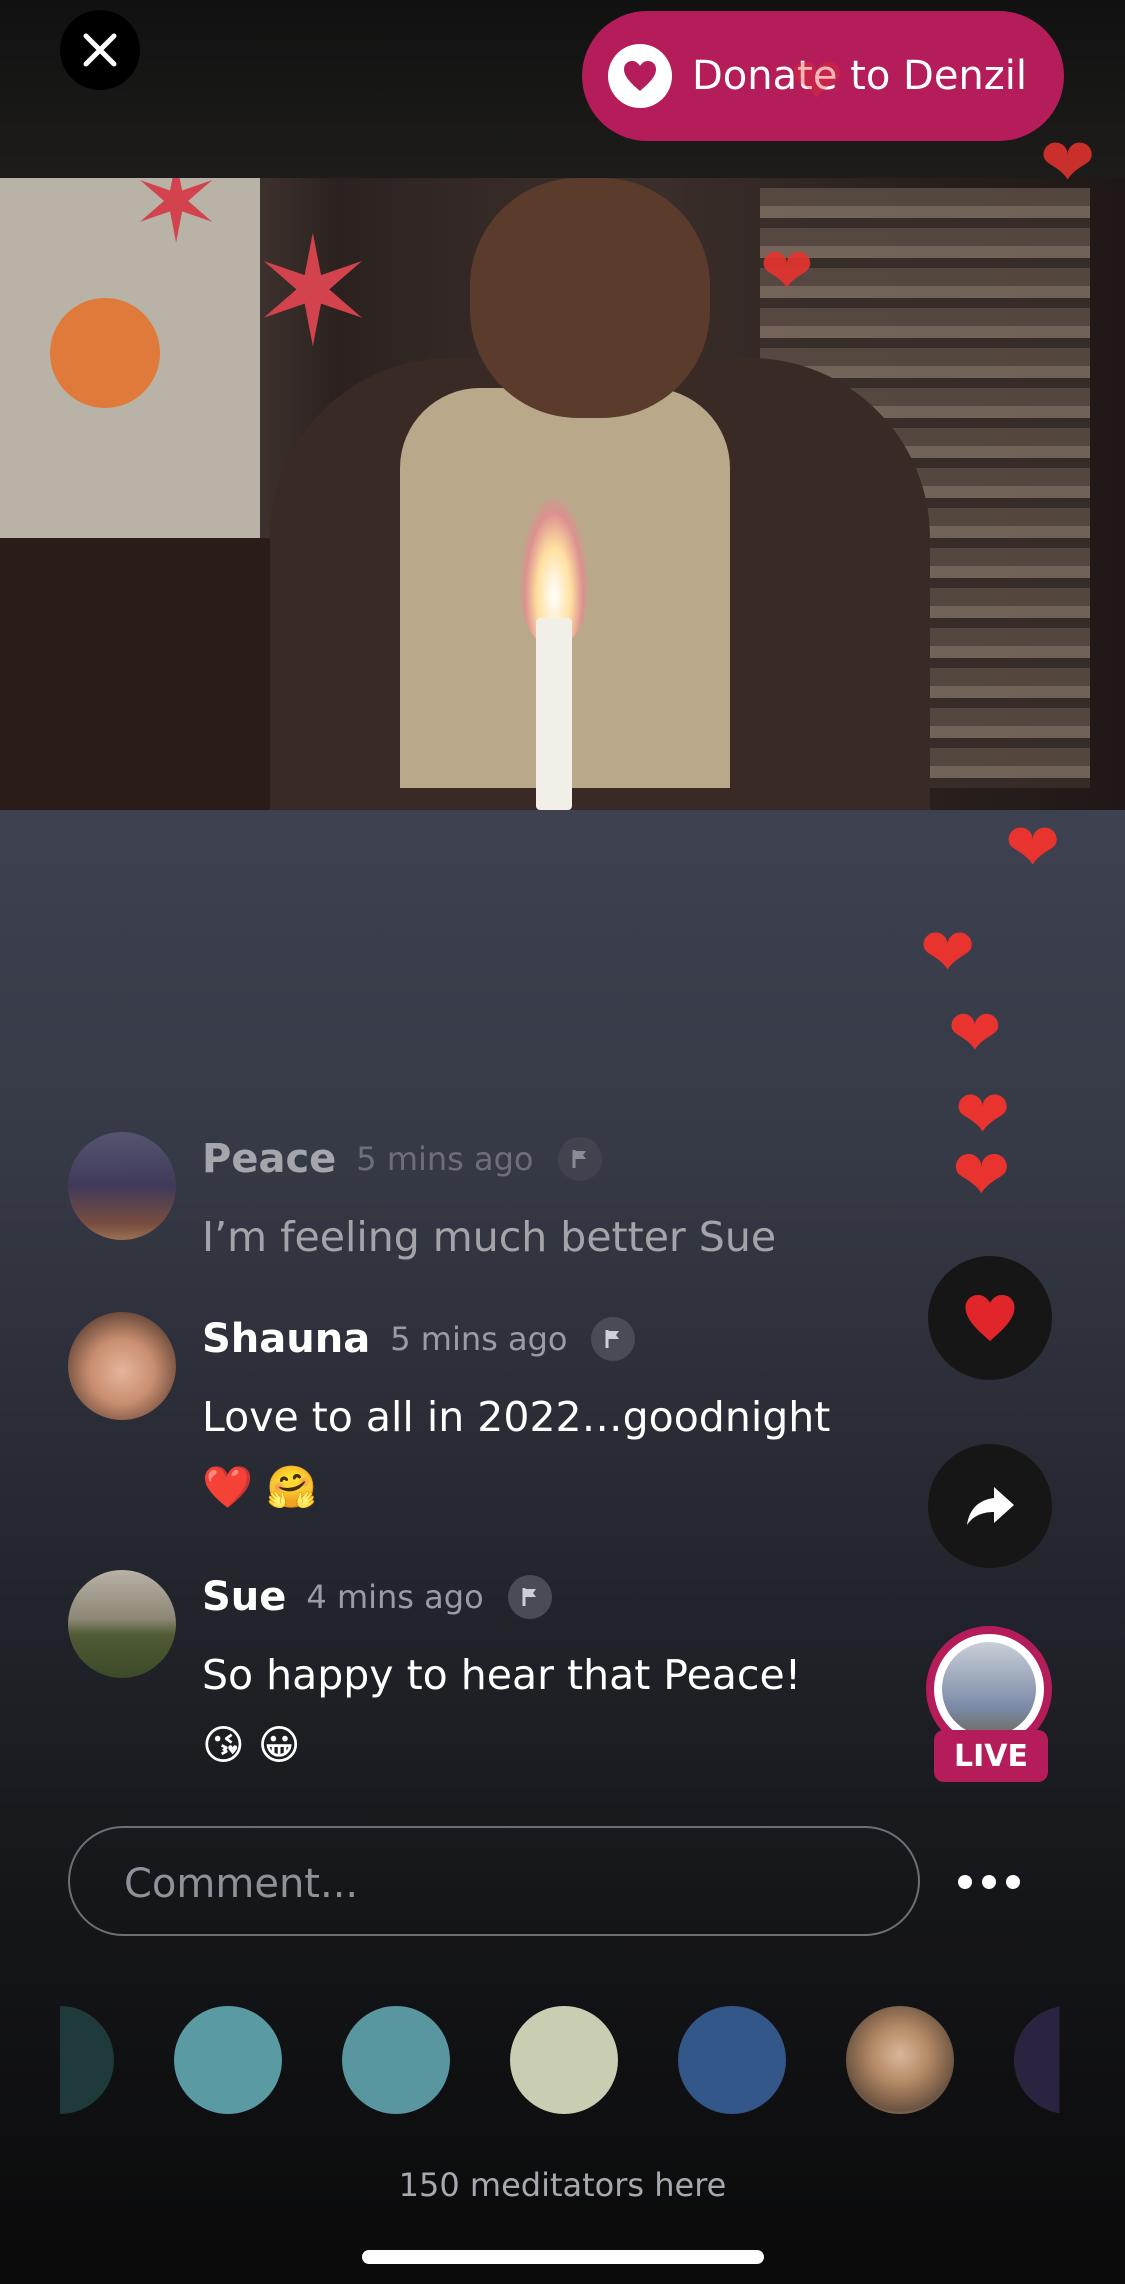 The image size is (1125, 2284). What do you see at coordinates (260, 1487) in the screenshot?
I see `comment-emoji: ❤️ 🤗` at bounding box center [260, 1487].